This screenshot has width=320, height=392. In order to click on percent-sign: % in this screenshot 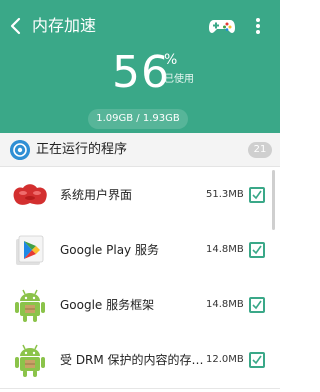, I will do `click(171, 60)`.